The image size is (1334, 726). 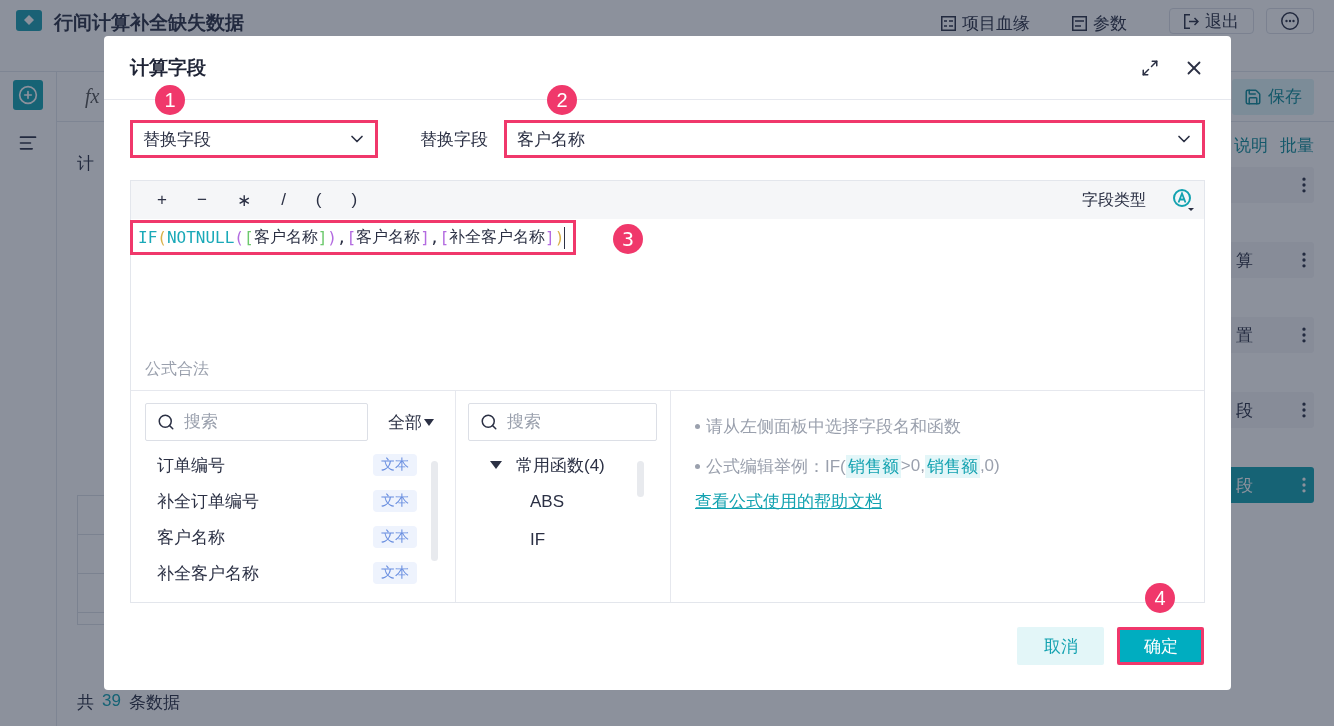 I want to click on more-icon, so click(x=1290, y=21).